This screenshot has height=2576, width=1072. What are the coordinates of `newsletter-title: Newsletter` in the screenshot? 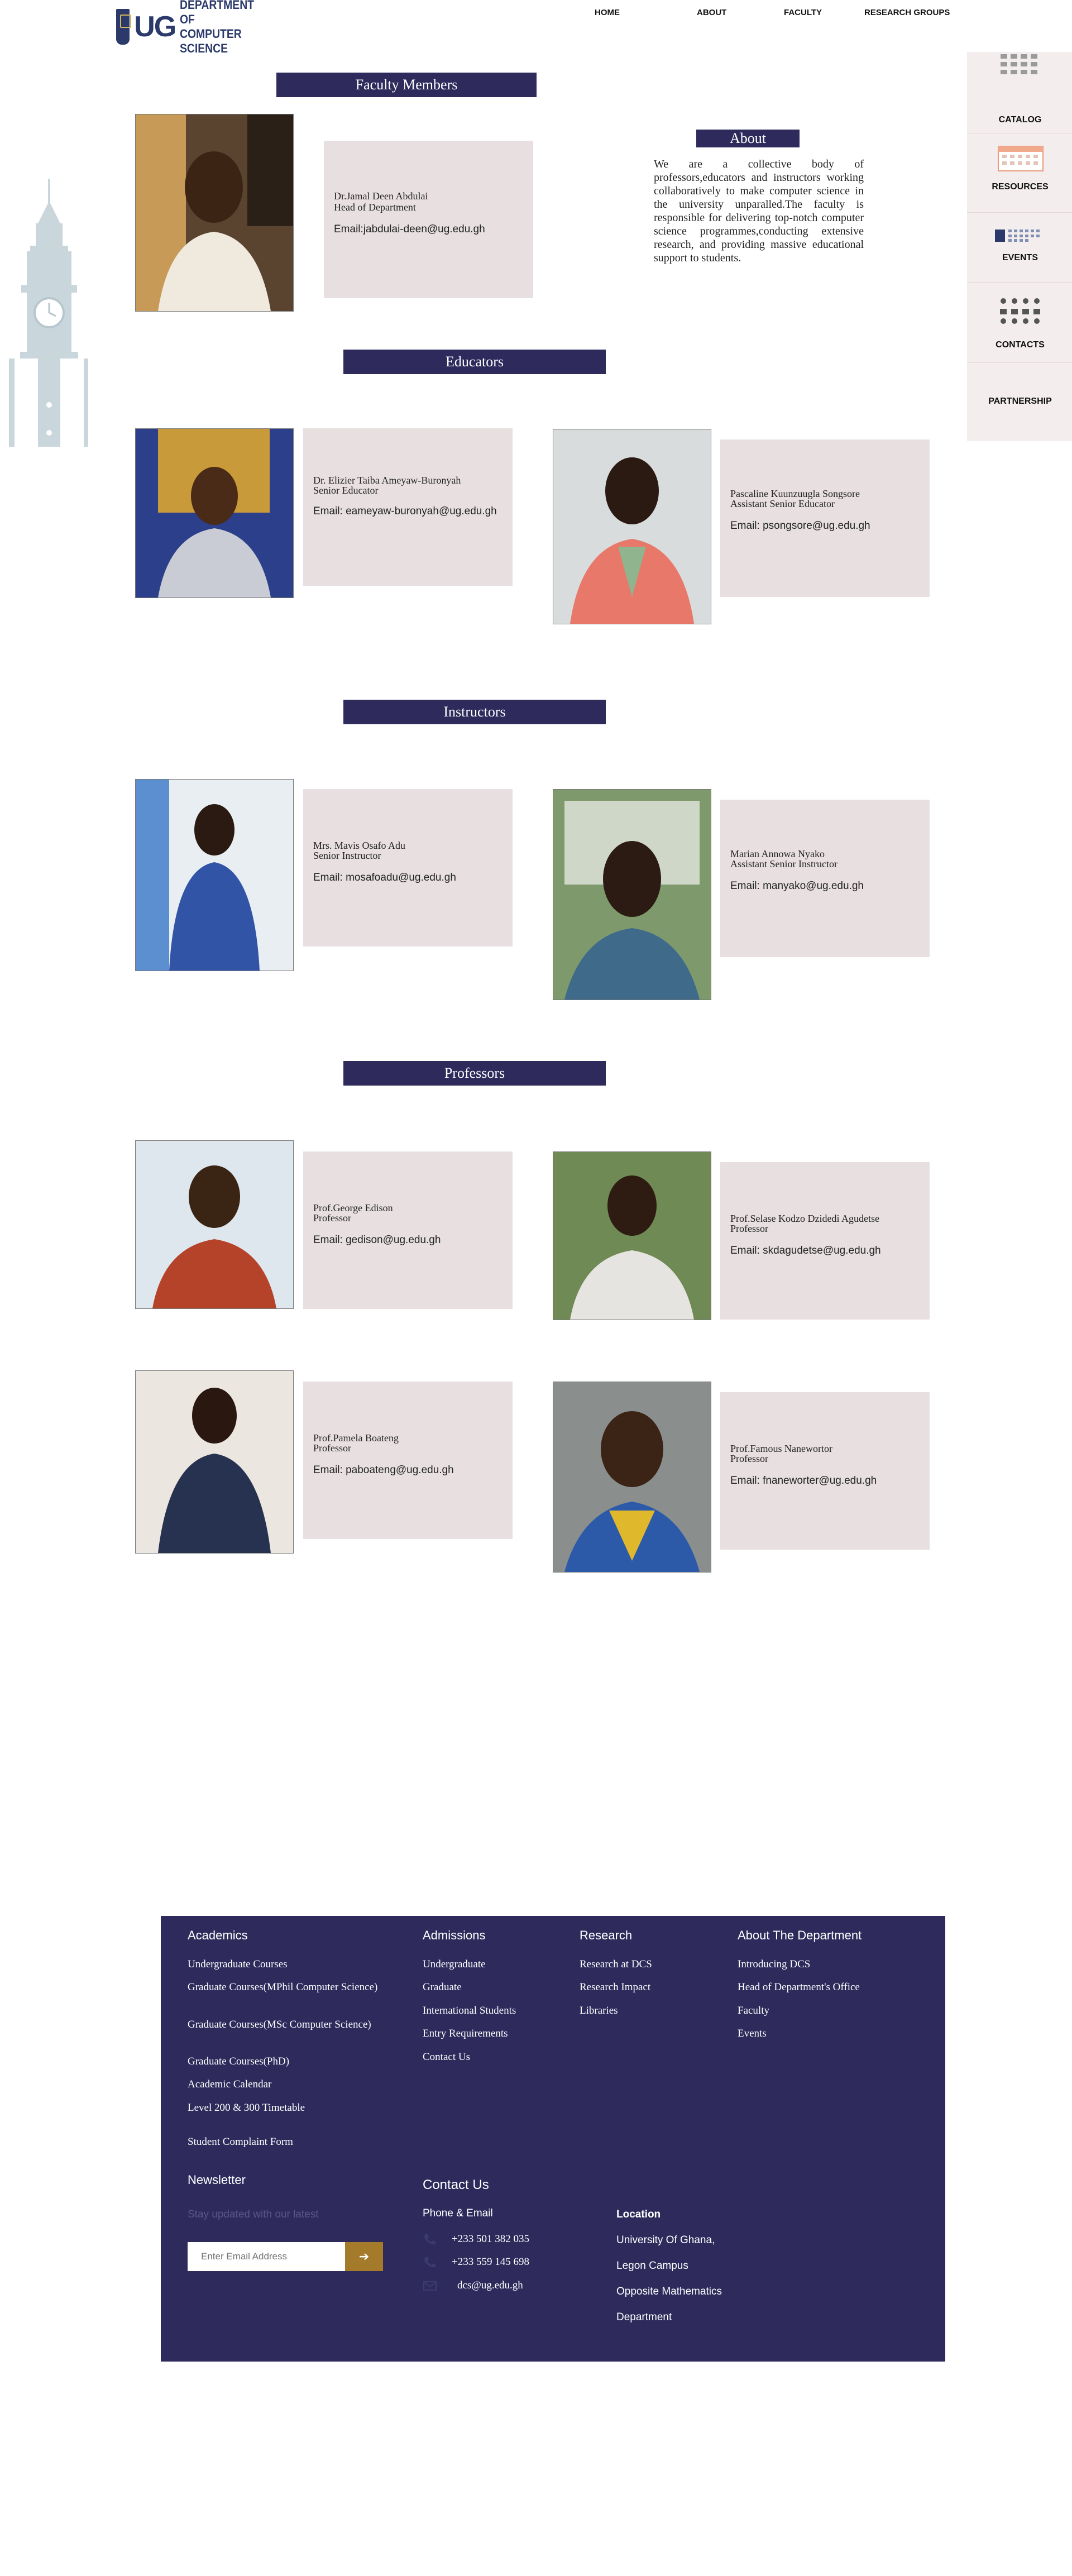 It's located at (217, 2180).